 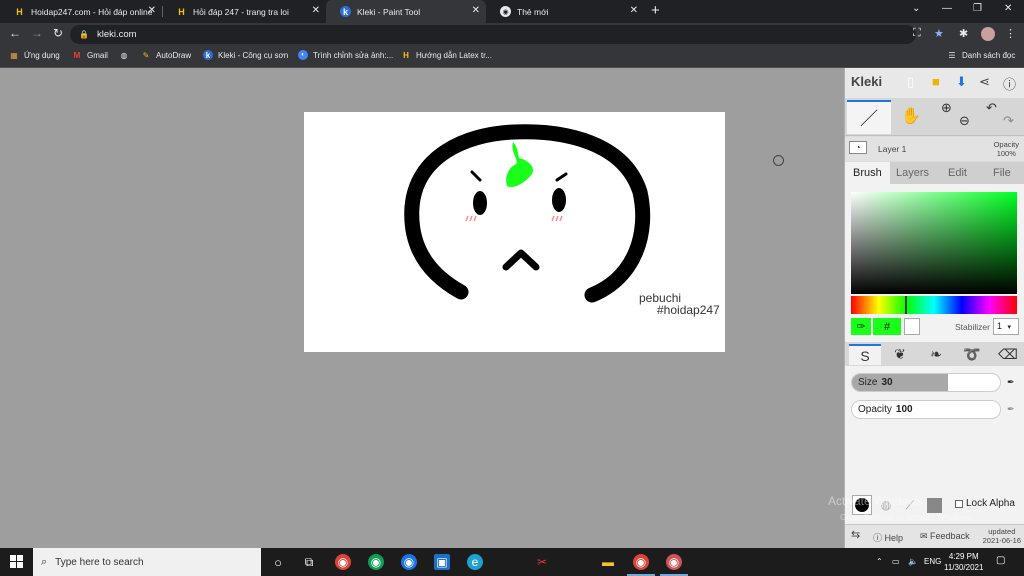 What do you see at coordinates (910, 82) in the screenshot?
I see `new-image-icon: ▯` at bounding box center [910, 82].